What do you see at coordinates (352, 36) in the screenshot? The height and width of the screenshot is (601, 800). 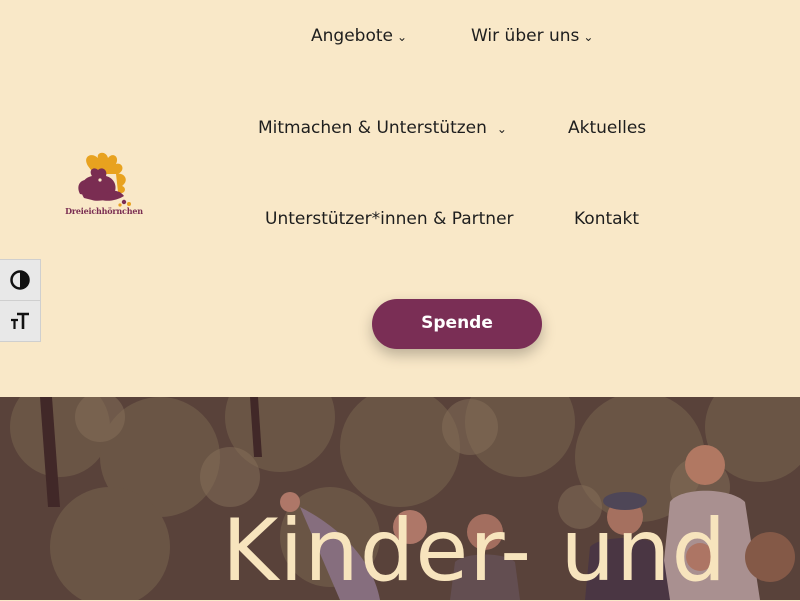 I see `nav-item-label: Angebote` at bounding box center [352, 36].